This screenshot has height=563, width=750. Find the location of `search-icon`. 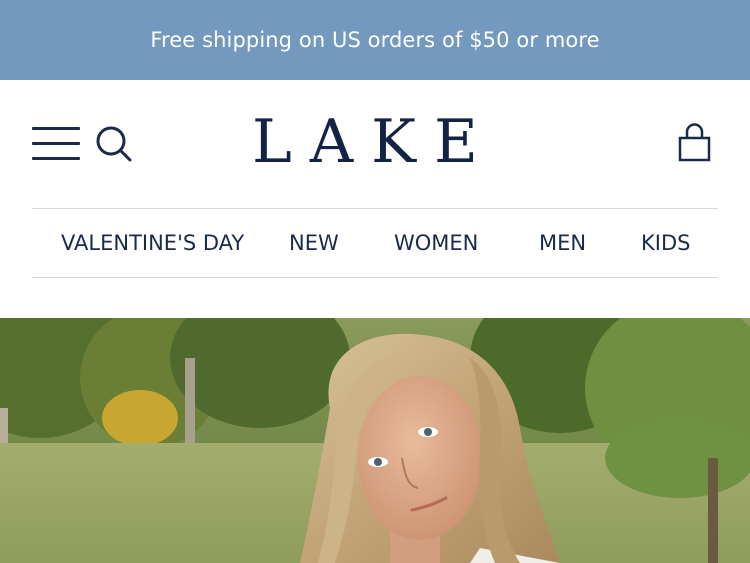

search-icon is located at coordinates (114, 144).